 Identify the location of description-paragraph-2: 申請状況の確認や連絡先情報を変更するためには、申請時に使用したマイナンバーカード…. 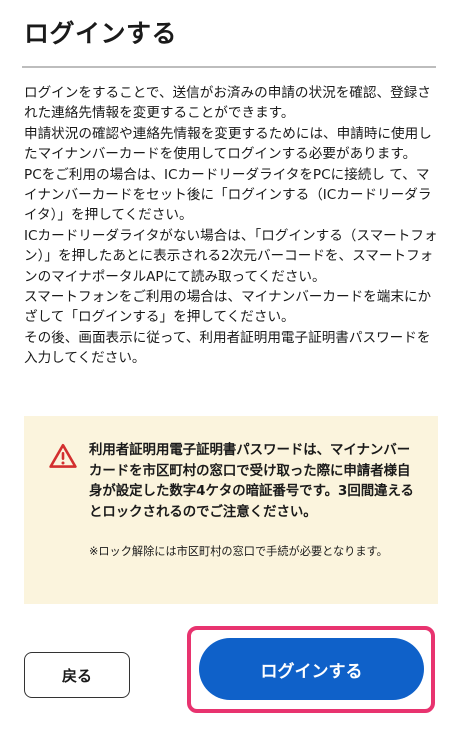
(228, 144).